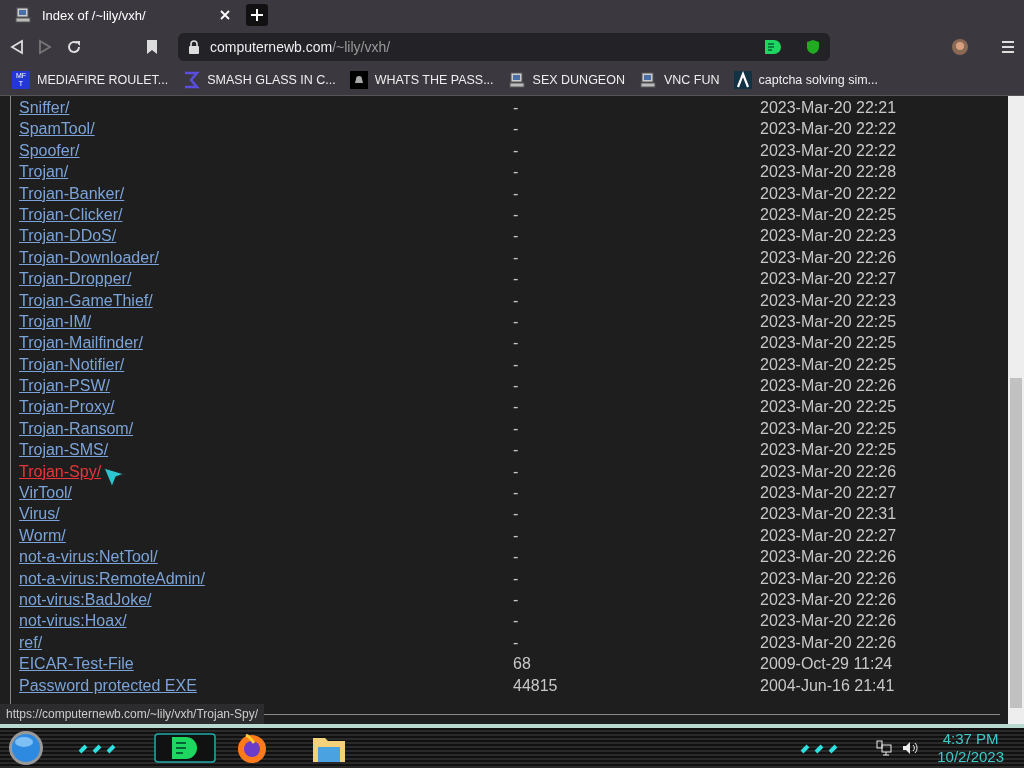 Image resolution: width=1024 pixels, height=768 pixels. Describe the element at coordinates (42, 535) in the screenshot. I see `file-link: Worm/` at that location.